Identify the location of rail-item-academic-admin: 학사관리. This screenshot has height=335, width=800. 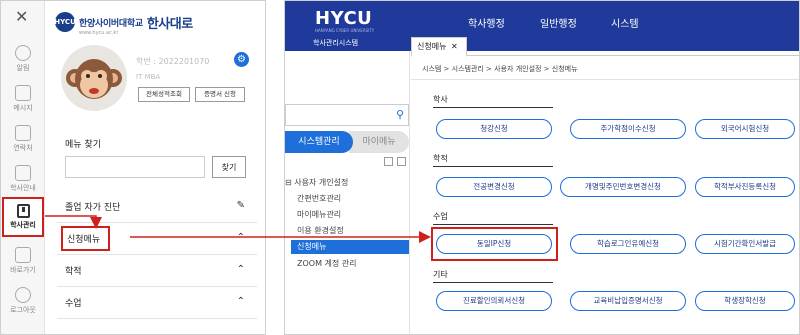
(23, 217).